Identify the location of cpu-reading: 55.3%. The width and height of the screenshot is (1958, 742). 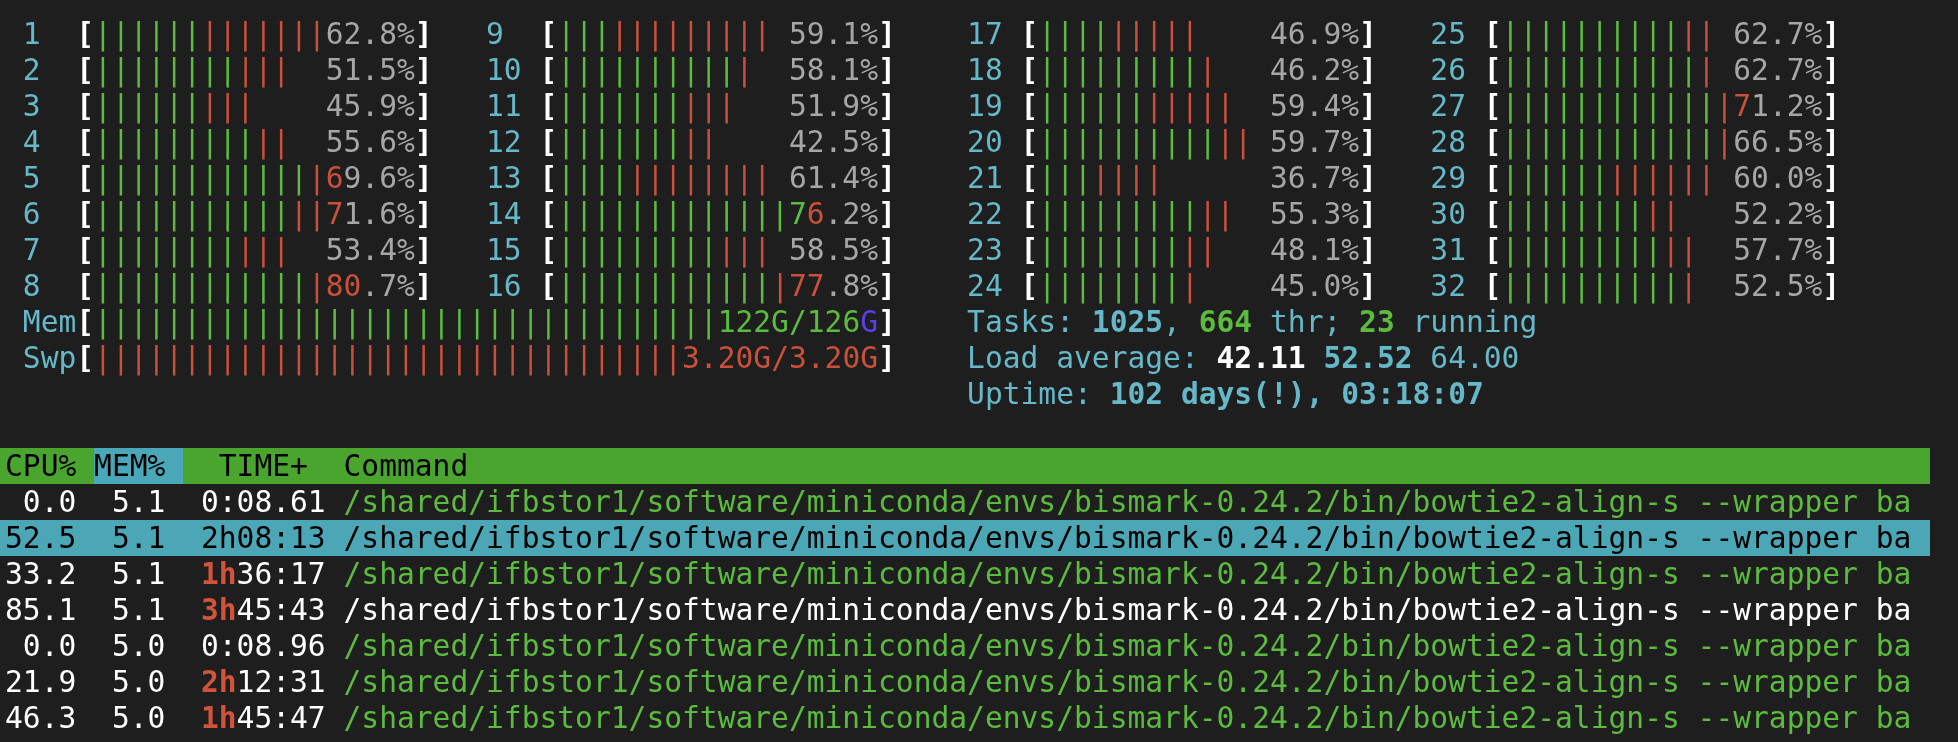
(1314, 214).